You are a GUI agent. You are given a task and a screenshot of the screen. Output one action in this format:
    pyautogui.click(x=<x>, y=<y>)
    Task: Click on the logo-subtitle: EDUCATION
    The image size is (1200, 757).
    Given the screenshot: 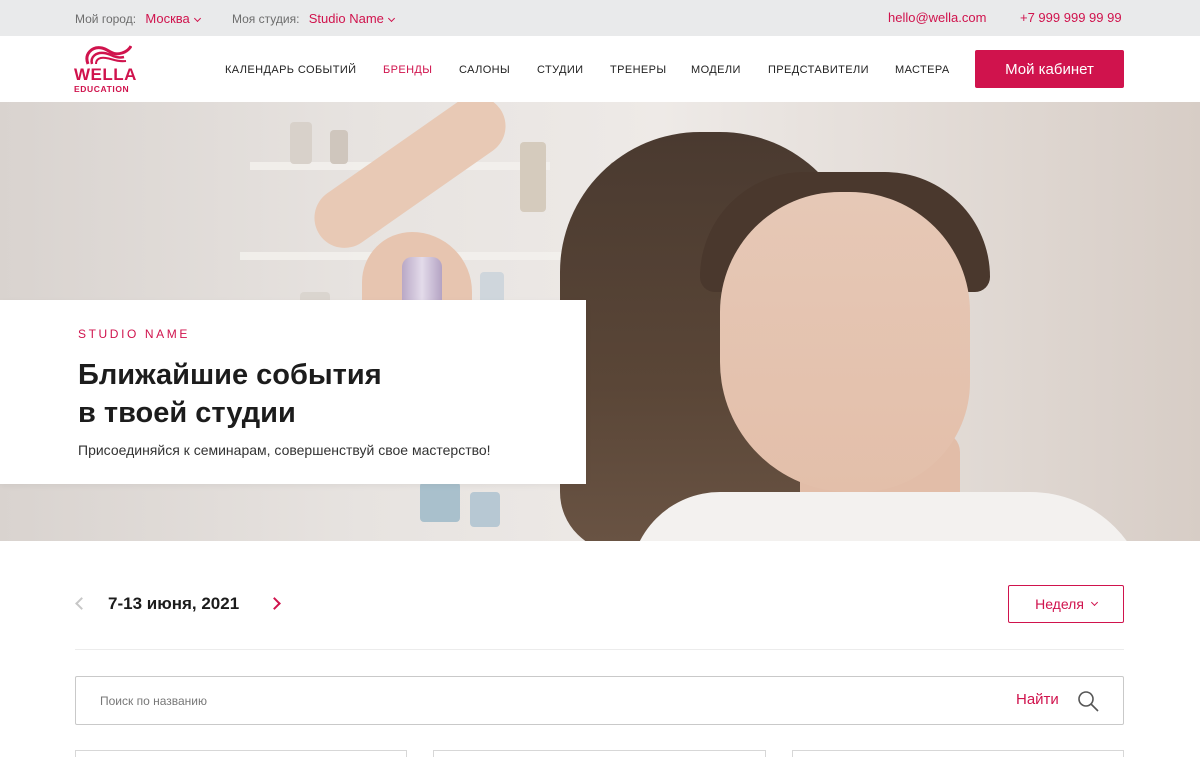 What is the action you would take?
    pyautogui.click(x=102, y=89)
    